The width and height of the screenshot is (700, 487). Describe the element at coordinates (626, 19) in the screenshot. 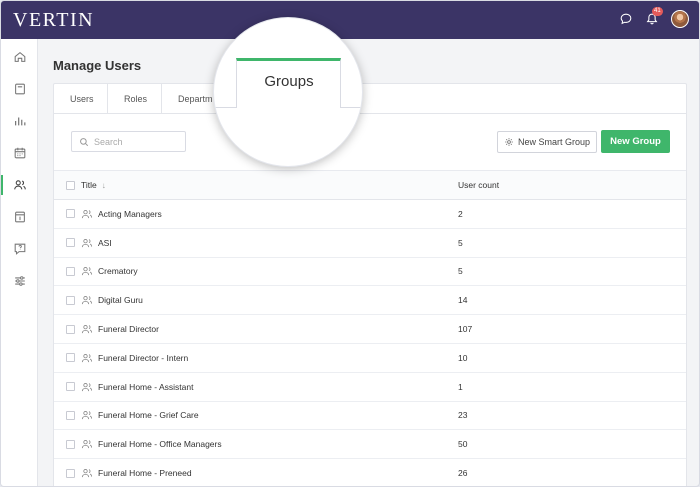

I see `chat-icon` at that location.